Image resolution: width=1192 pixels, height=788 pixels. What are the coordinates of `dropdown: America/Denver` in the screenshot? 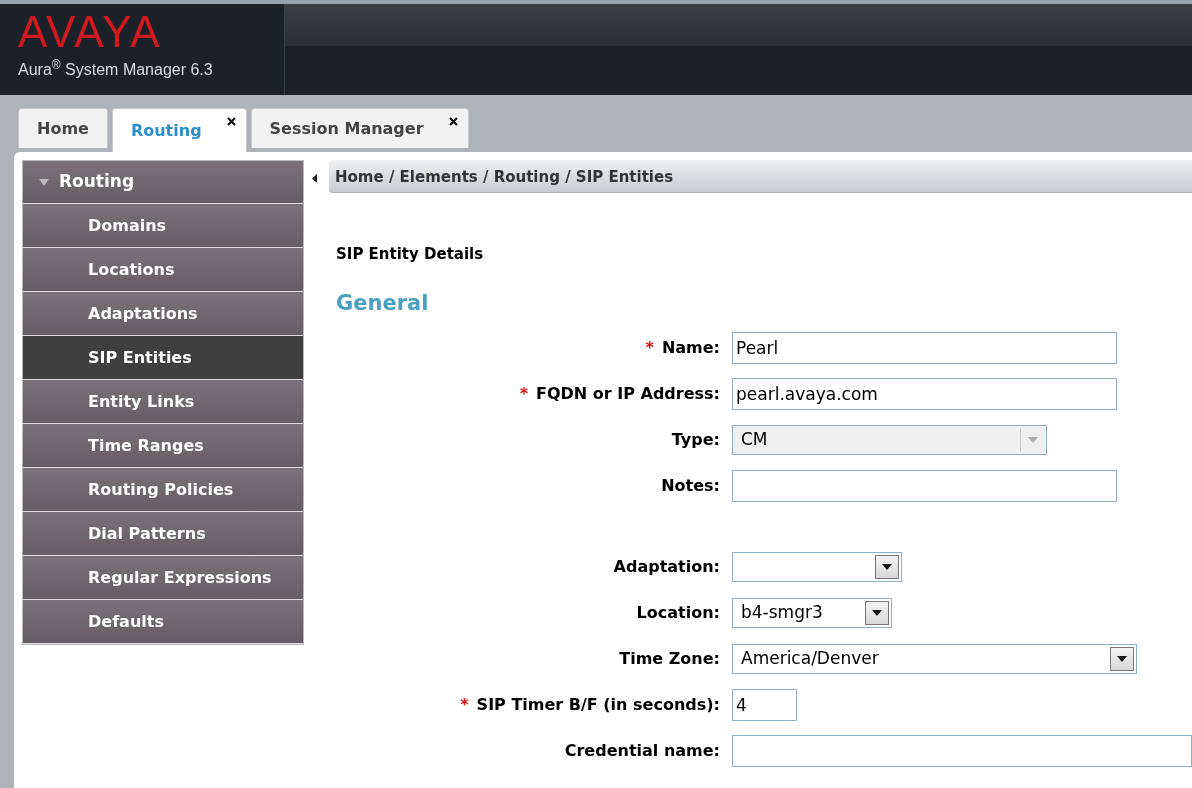 It's located at (934, 659).